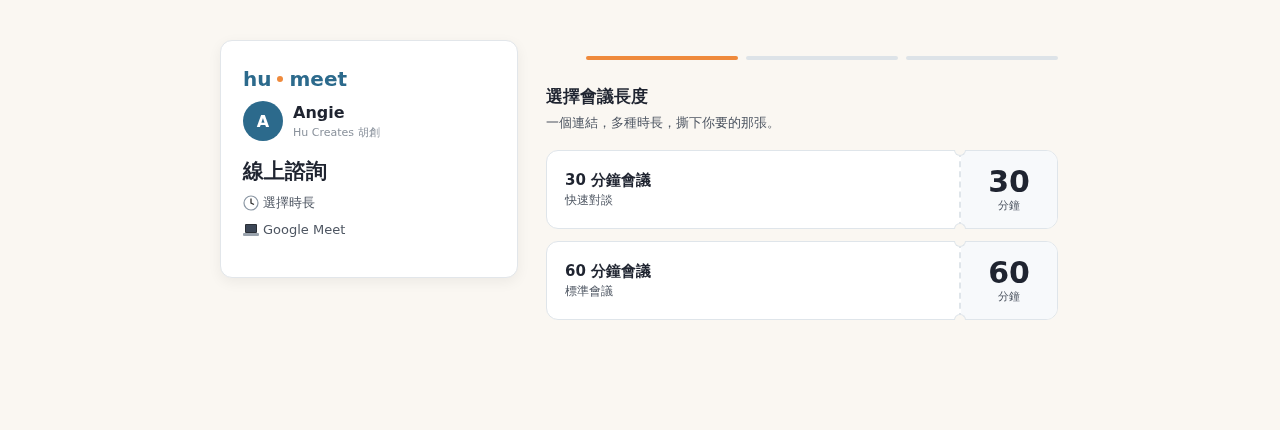  Describe the element at coordinates (318, 79) in the screenshot. I see `logo-text: meet` at that location.